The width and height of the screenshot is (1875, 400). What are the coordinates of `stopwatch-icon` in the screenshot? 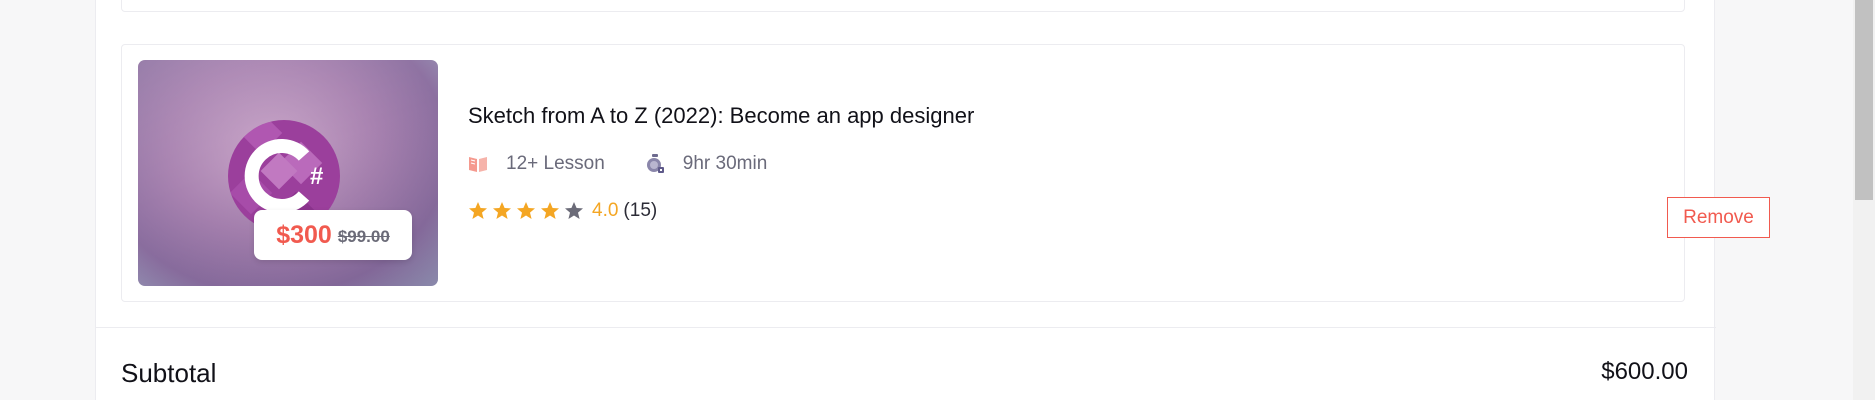 It's located at (655, 163).